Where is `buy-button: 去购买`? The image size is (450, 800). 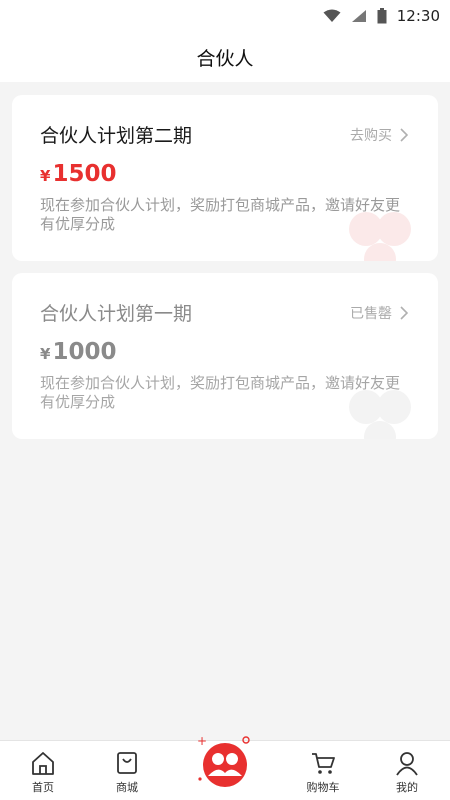 buy-button: 去购买 is located at coordinates (379, 135).